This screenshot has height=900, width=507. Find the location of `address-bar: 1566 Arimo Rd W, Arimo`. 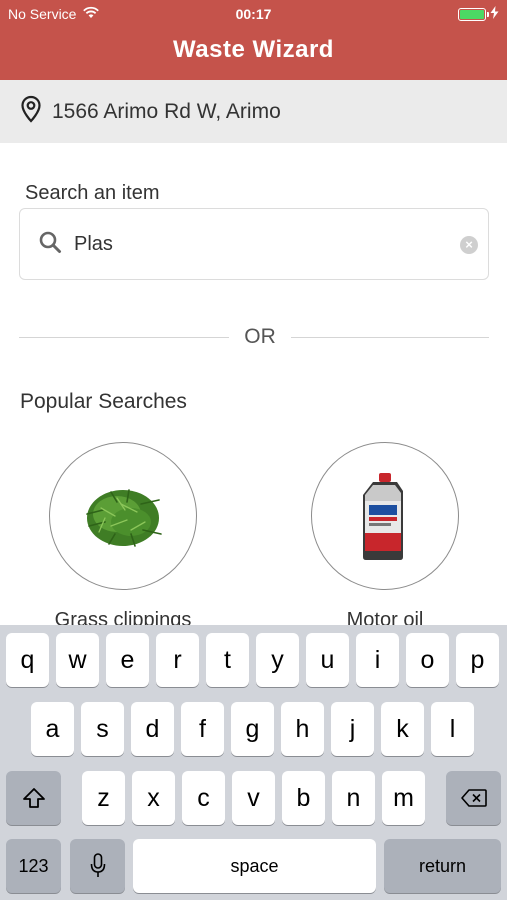

address-bar: 1566 Arimo Rd W, Arimo is located at coordinates (253, 111).